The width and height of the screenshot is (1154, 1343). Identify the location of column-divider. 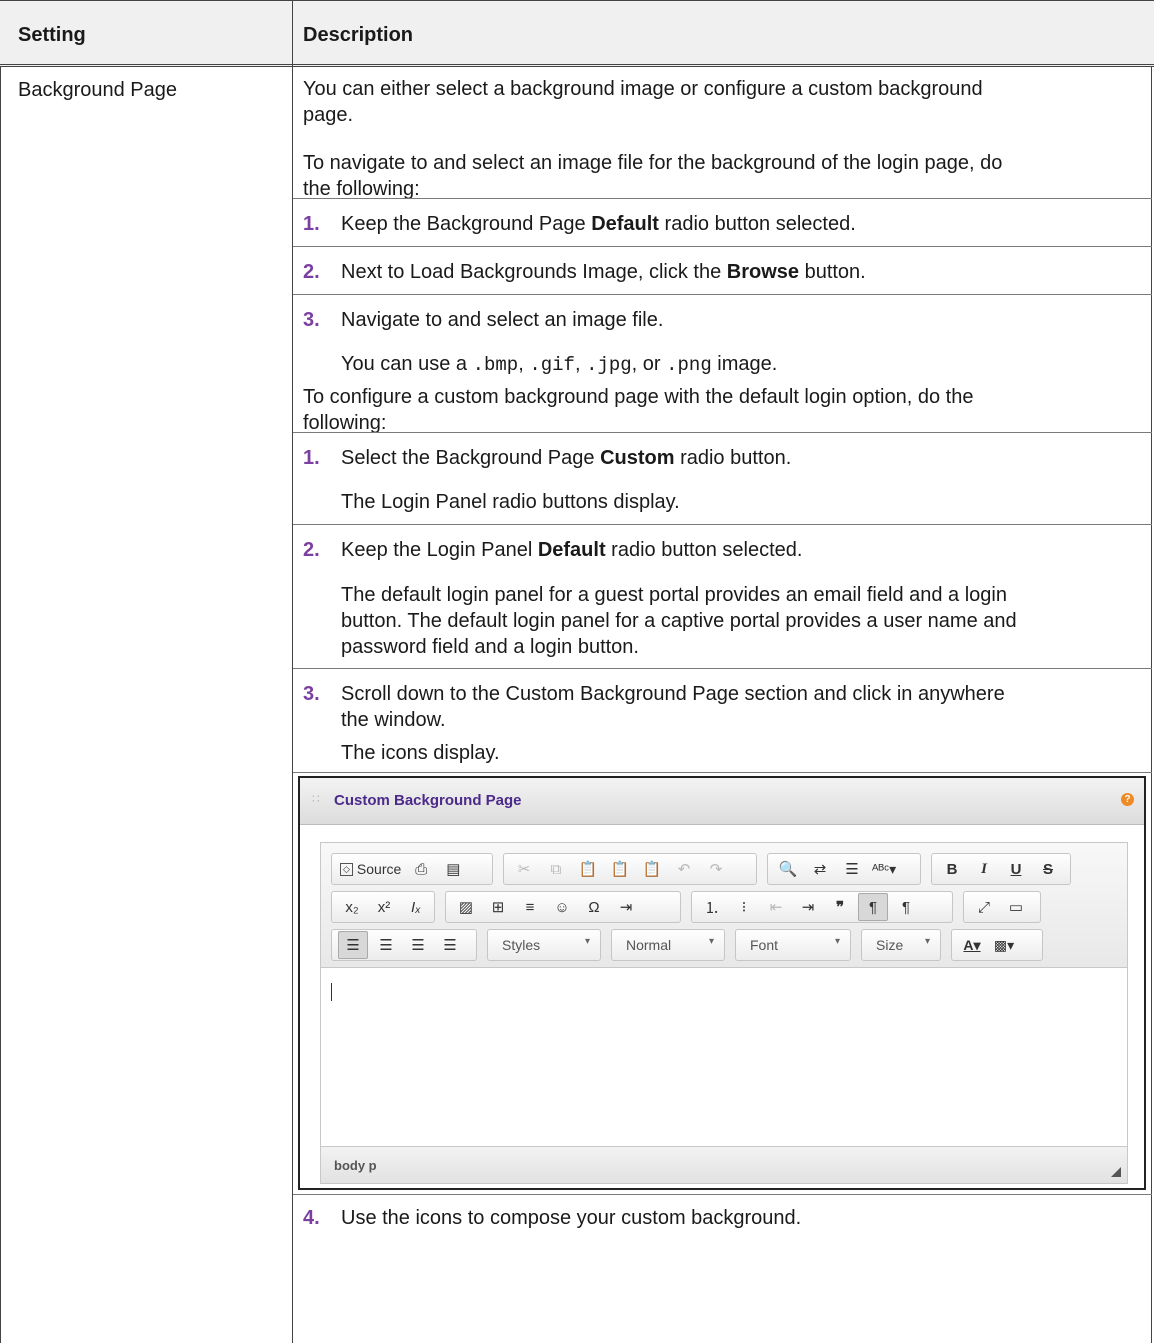
(292, 671).